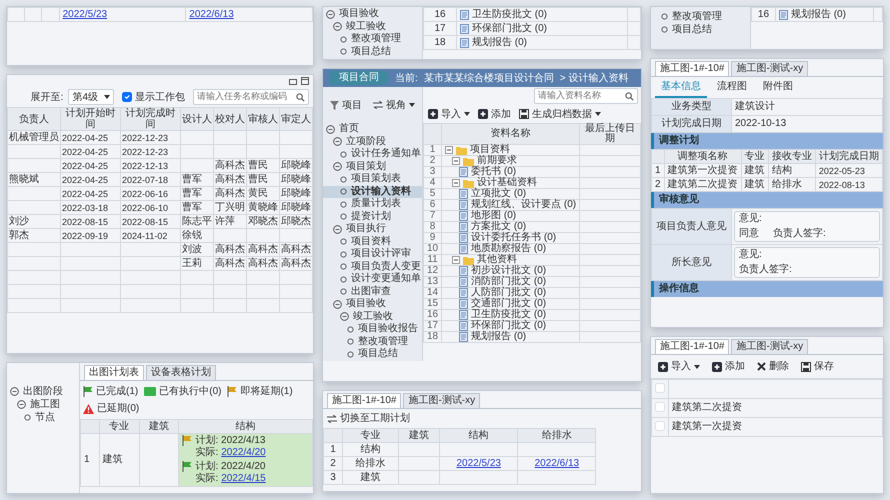 Image resolution: width=890 pixels, height=500 pixels. I want to click on view-tab: 流程图, so click(732, 87).